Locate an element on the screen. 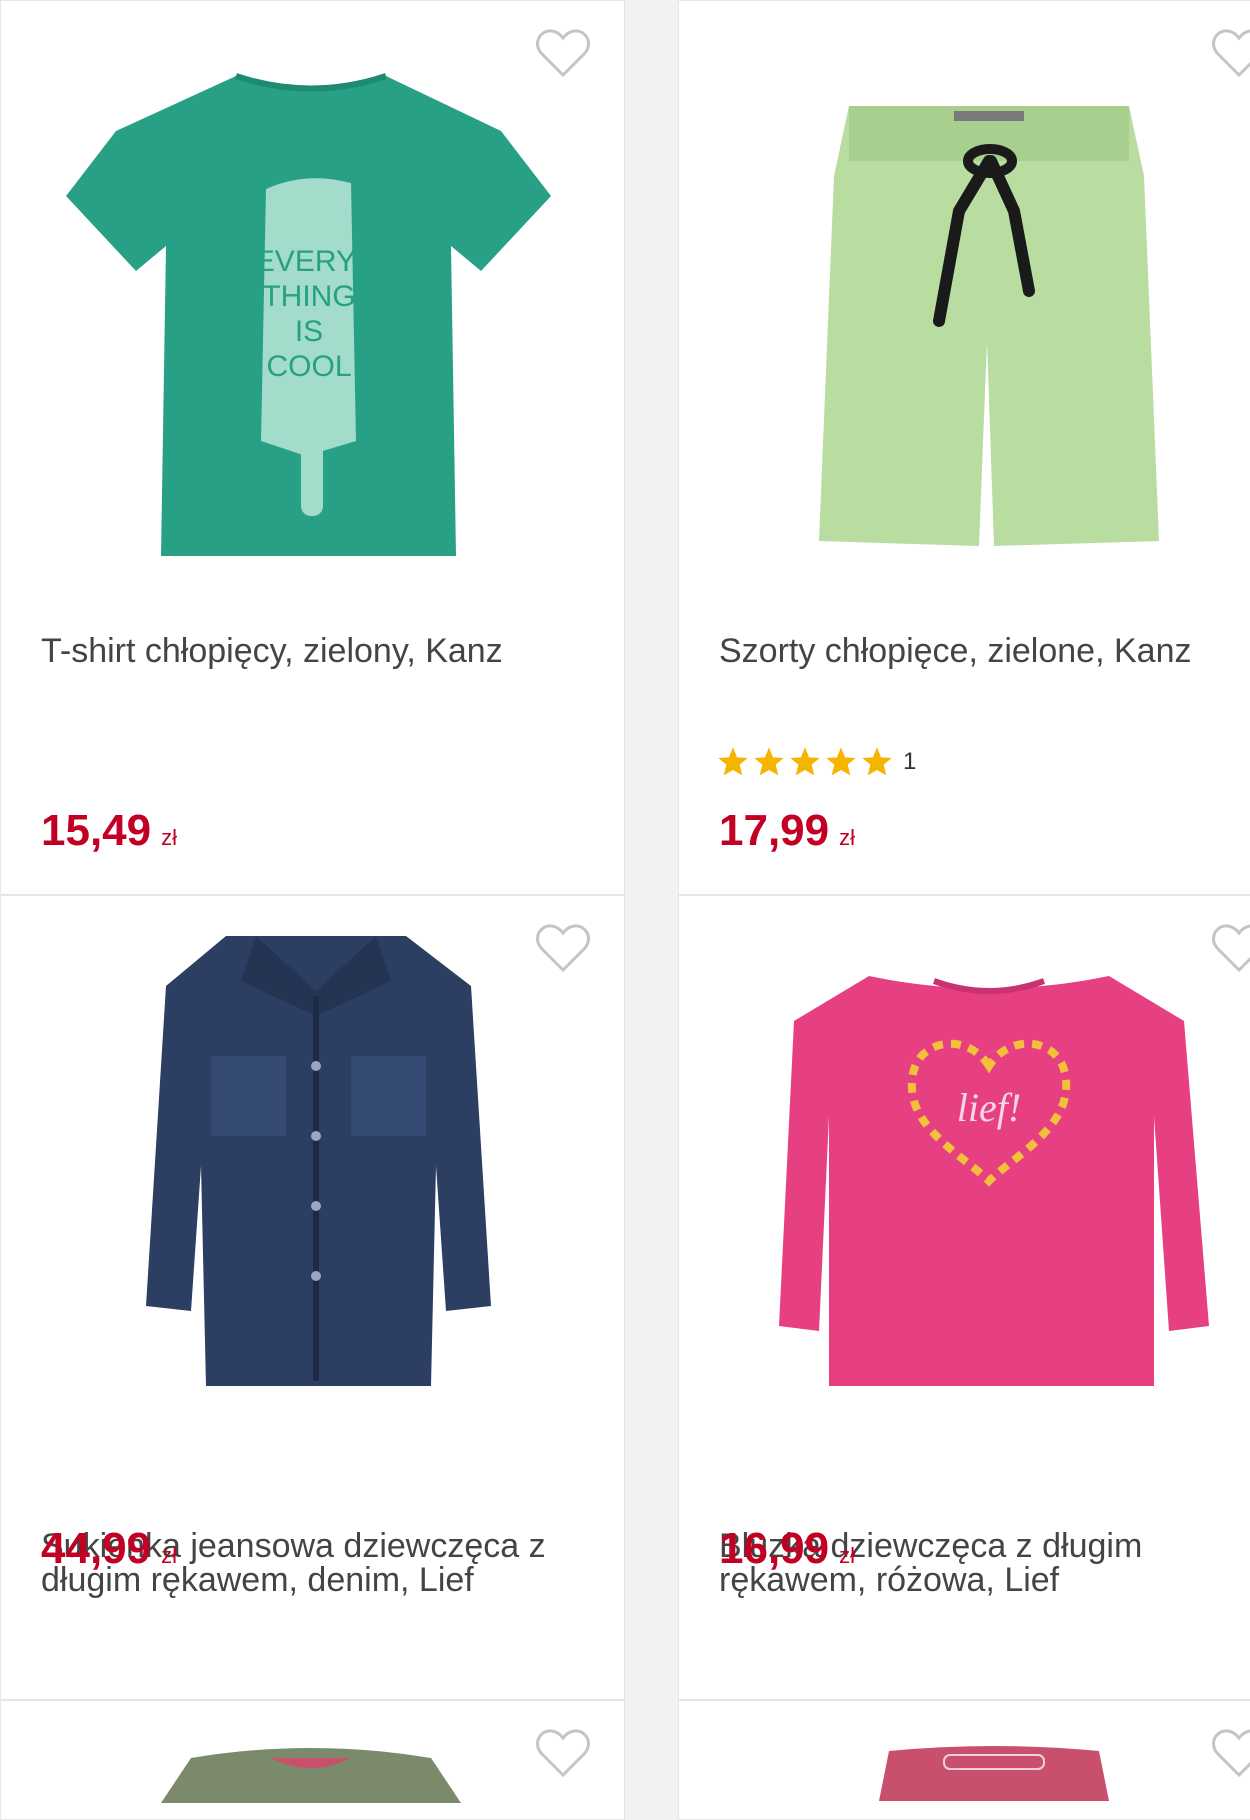  tshirt-print-line: THING is located at coordinates (308, 296).